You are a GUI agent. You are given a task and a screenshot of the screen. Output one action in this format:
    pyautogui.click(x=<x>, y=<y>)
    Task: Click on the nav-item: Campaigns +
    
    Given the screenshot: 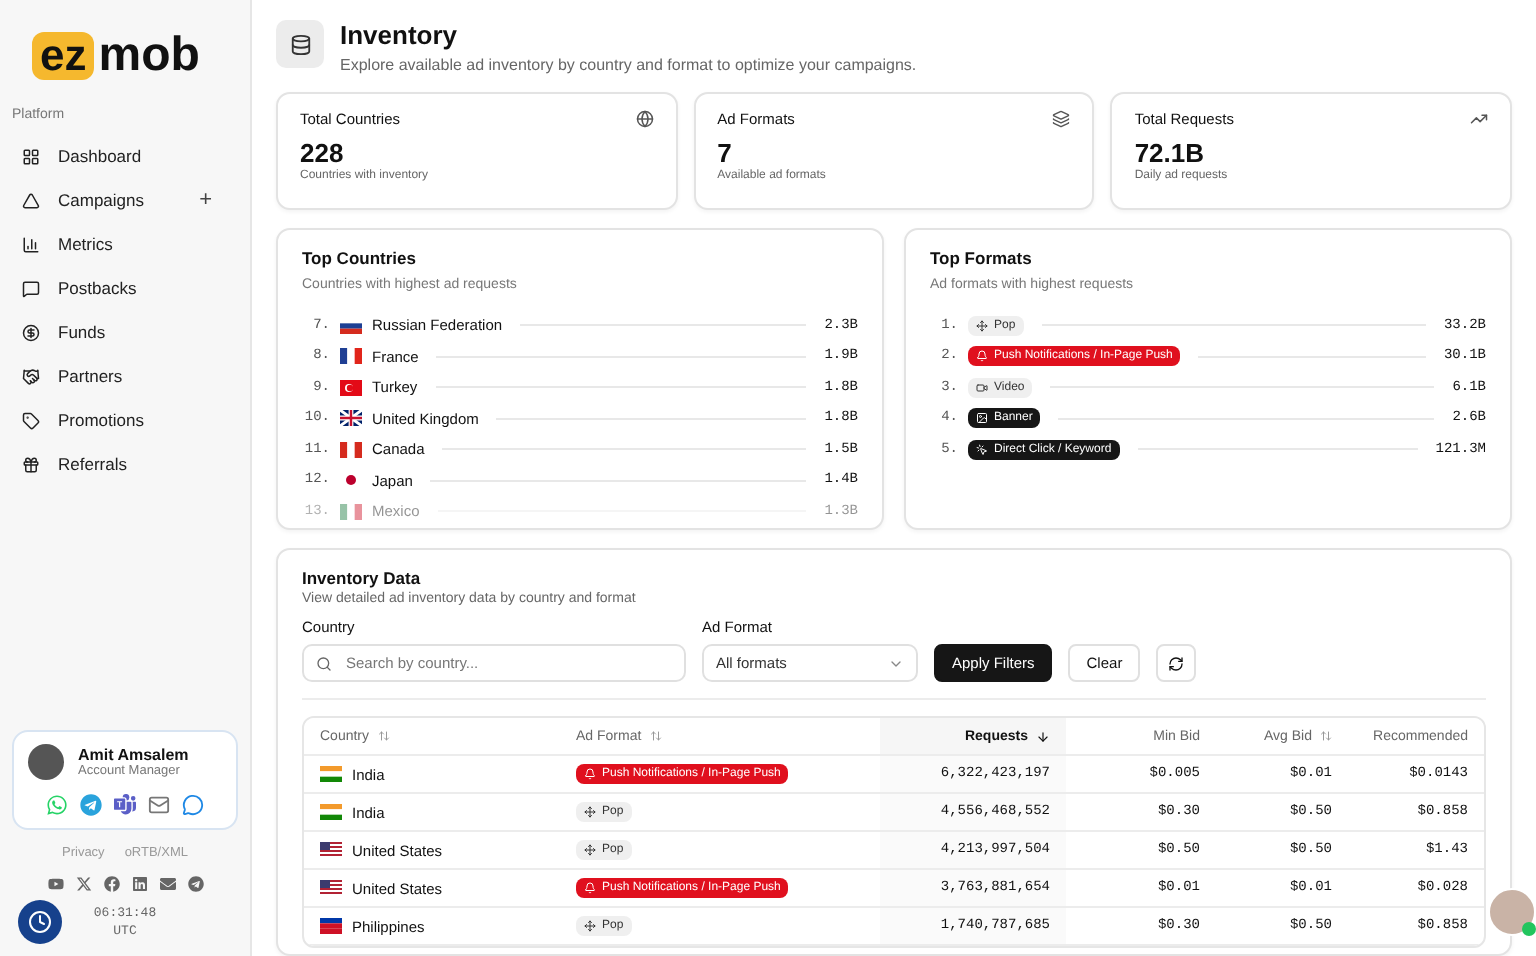 What is the action you would take?
    pyautogui.click(x=125, y=200)
    